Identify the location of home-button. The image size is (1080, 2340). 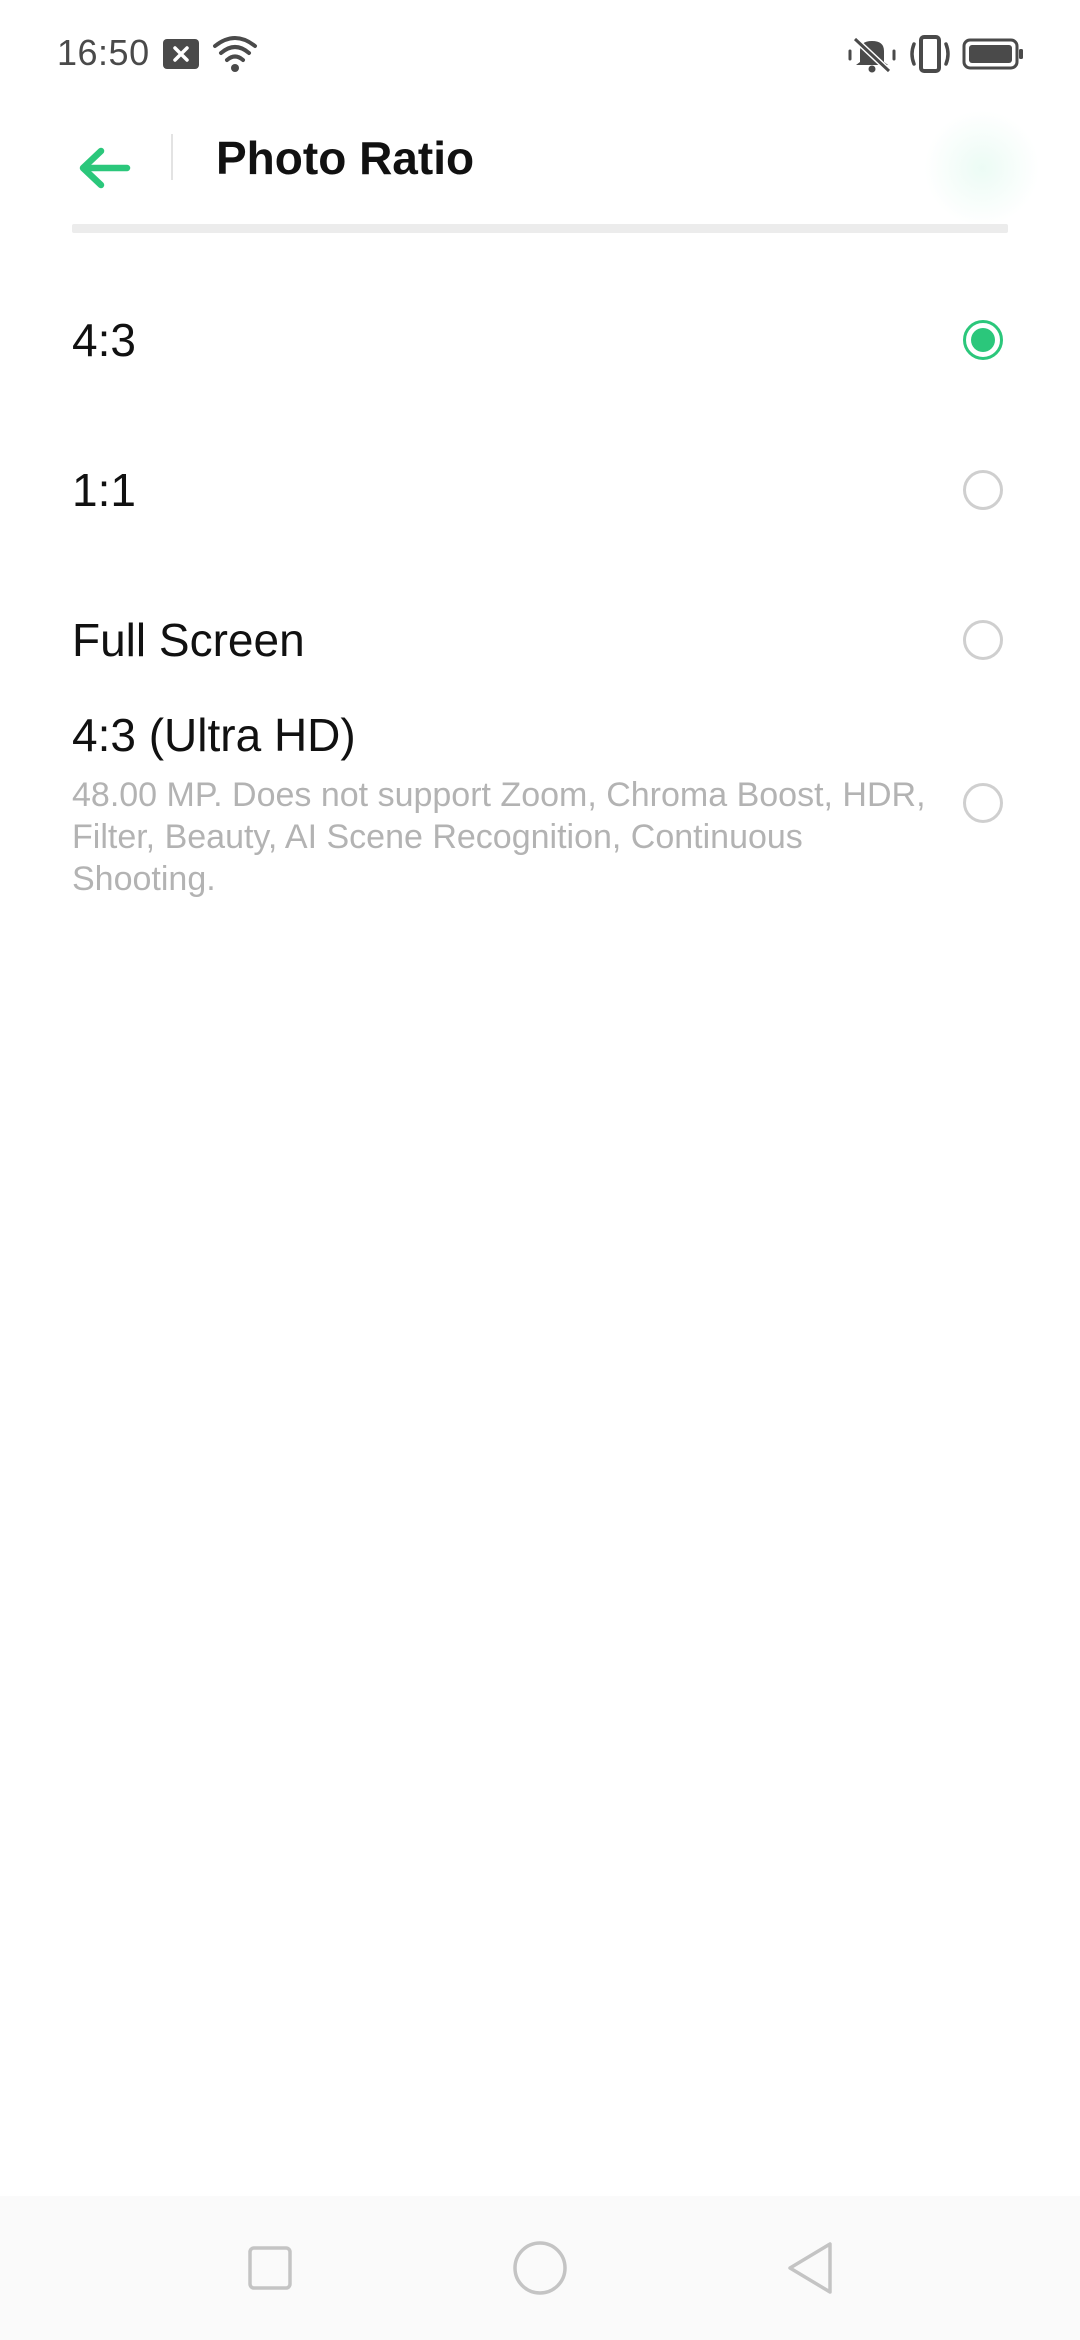
(540, 2268).